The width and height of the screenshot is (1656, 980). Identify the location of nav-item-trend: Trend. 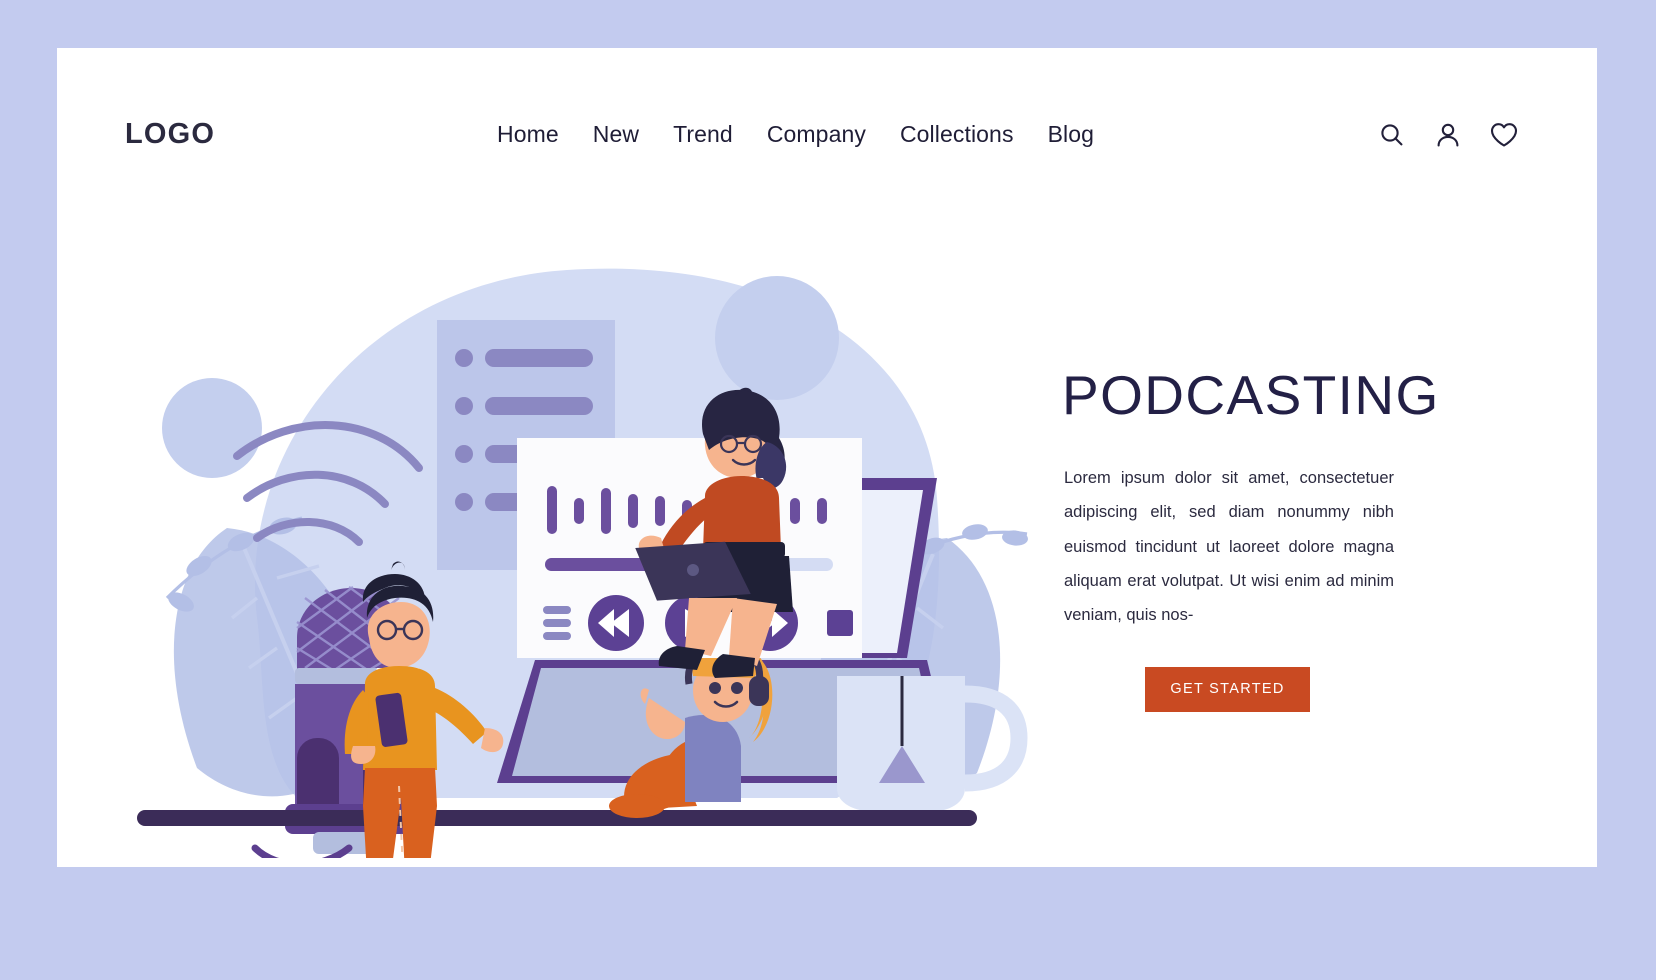
(703, 134).